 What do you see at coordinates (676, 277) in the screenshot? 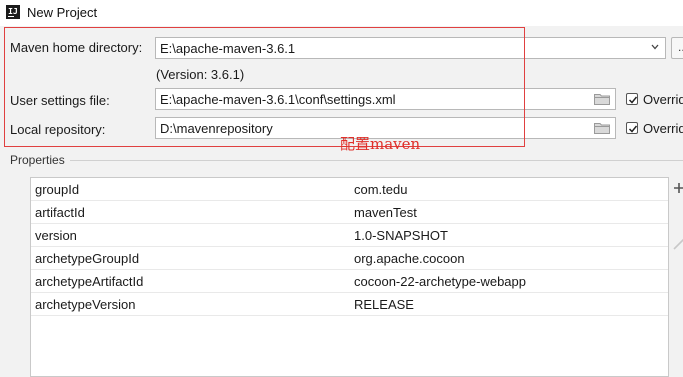
I see `properties-toolbar` at bounding box center [676, 277].